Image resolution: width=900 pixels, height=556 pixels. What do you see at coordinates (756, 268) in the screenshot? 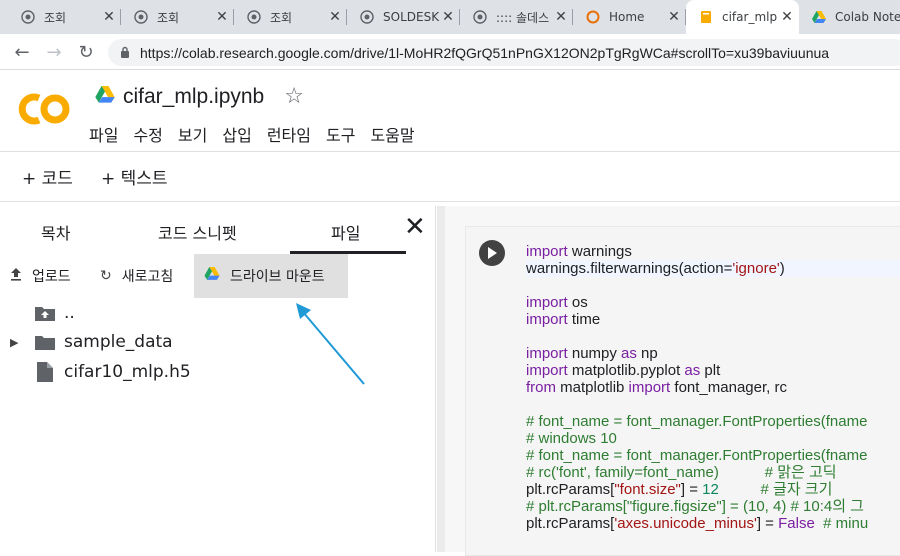
I see `code-token: 'ignore'` at bounding box center [756, 268].